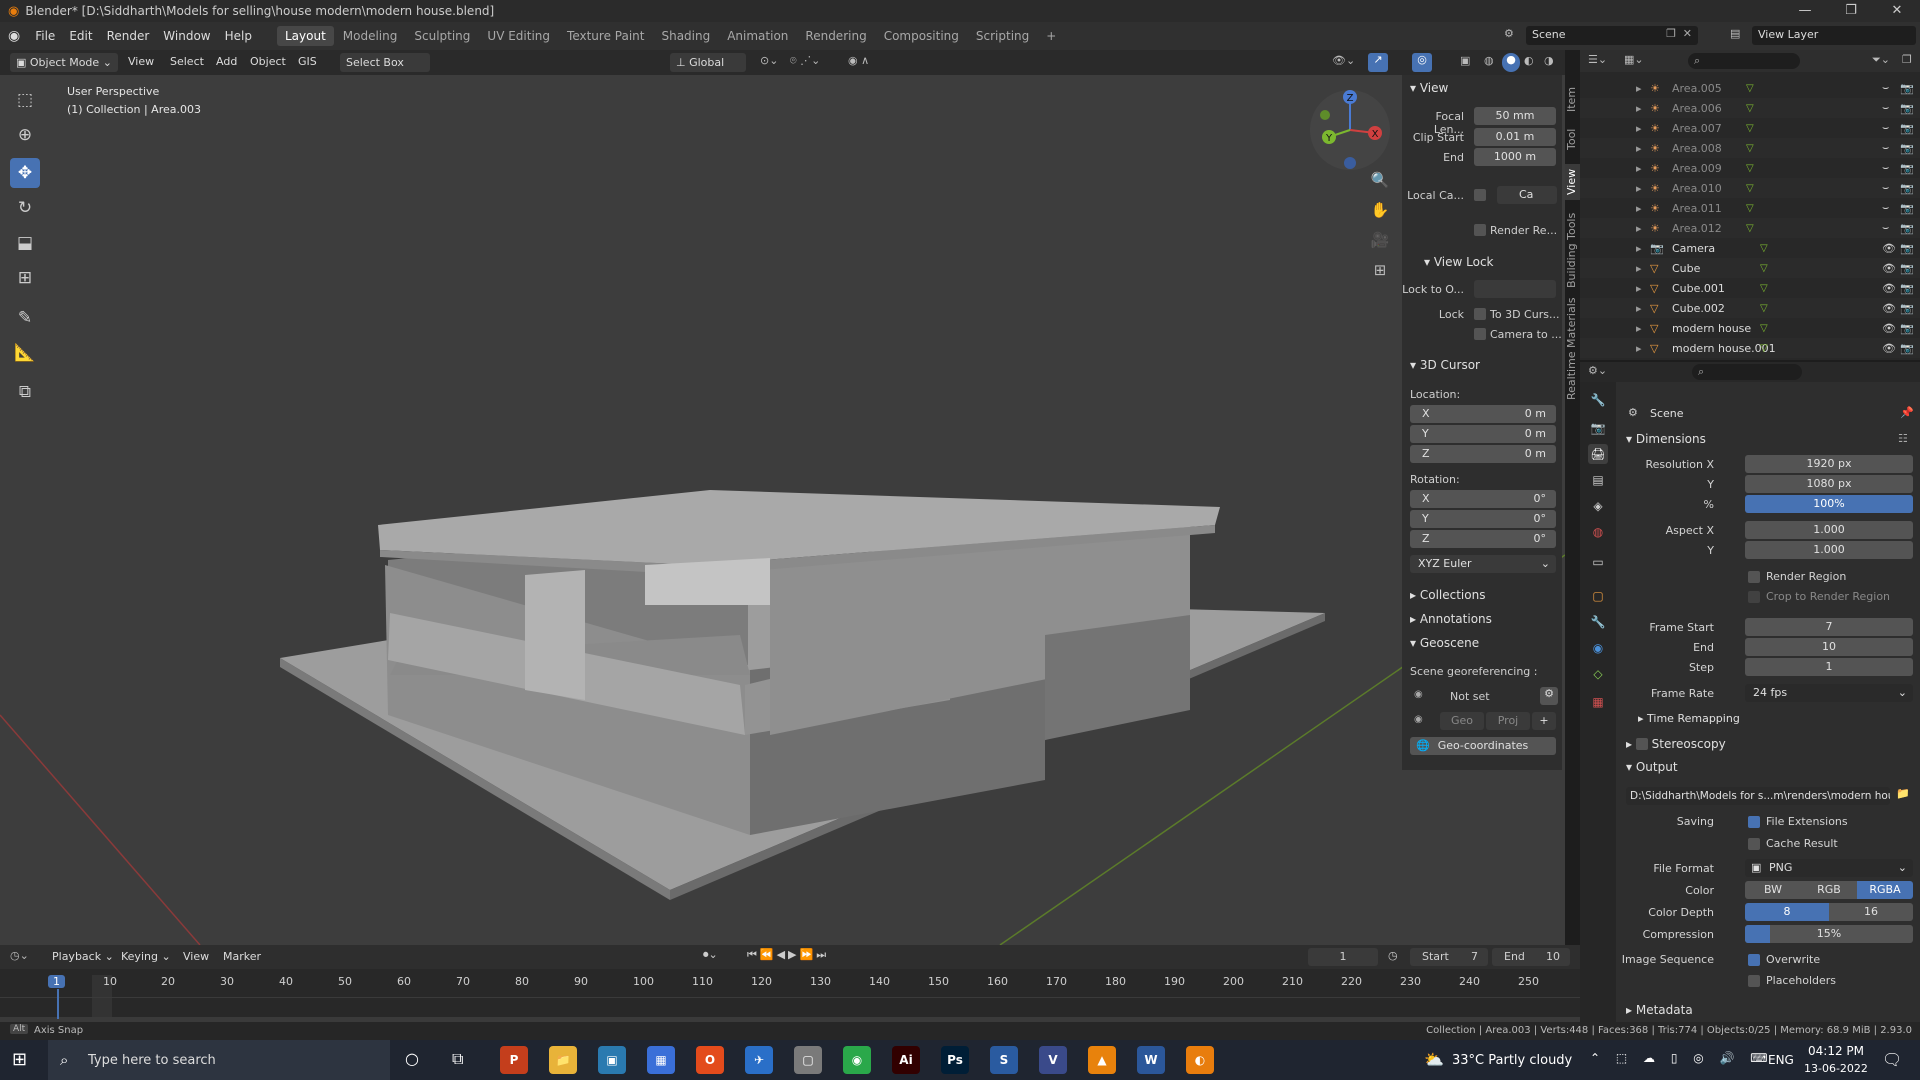 This screenshot has width=1920, height=1080. What do you see at coordinates (56, 981) in the screenshot?
I see `playhead: 1` at bounding box center [56, 981].